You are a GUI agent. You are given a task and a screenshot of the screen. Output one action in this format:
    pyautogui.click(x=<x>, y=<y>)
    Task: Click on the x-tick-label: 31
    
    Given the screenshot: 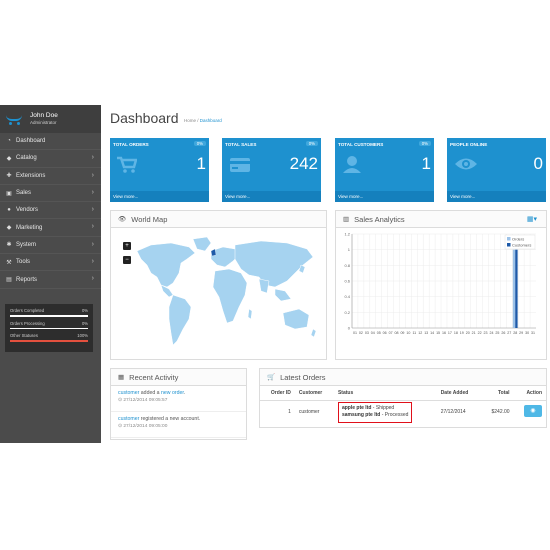 What is the action you would take?
    pyautogui.click(x=533, y=333)
    